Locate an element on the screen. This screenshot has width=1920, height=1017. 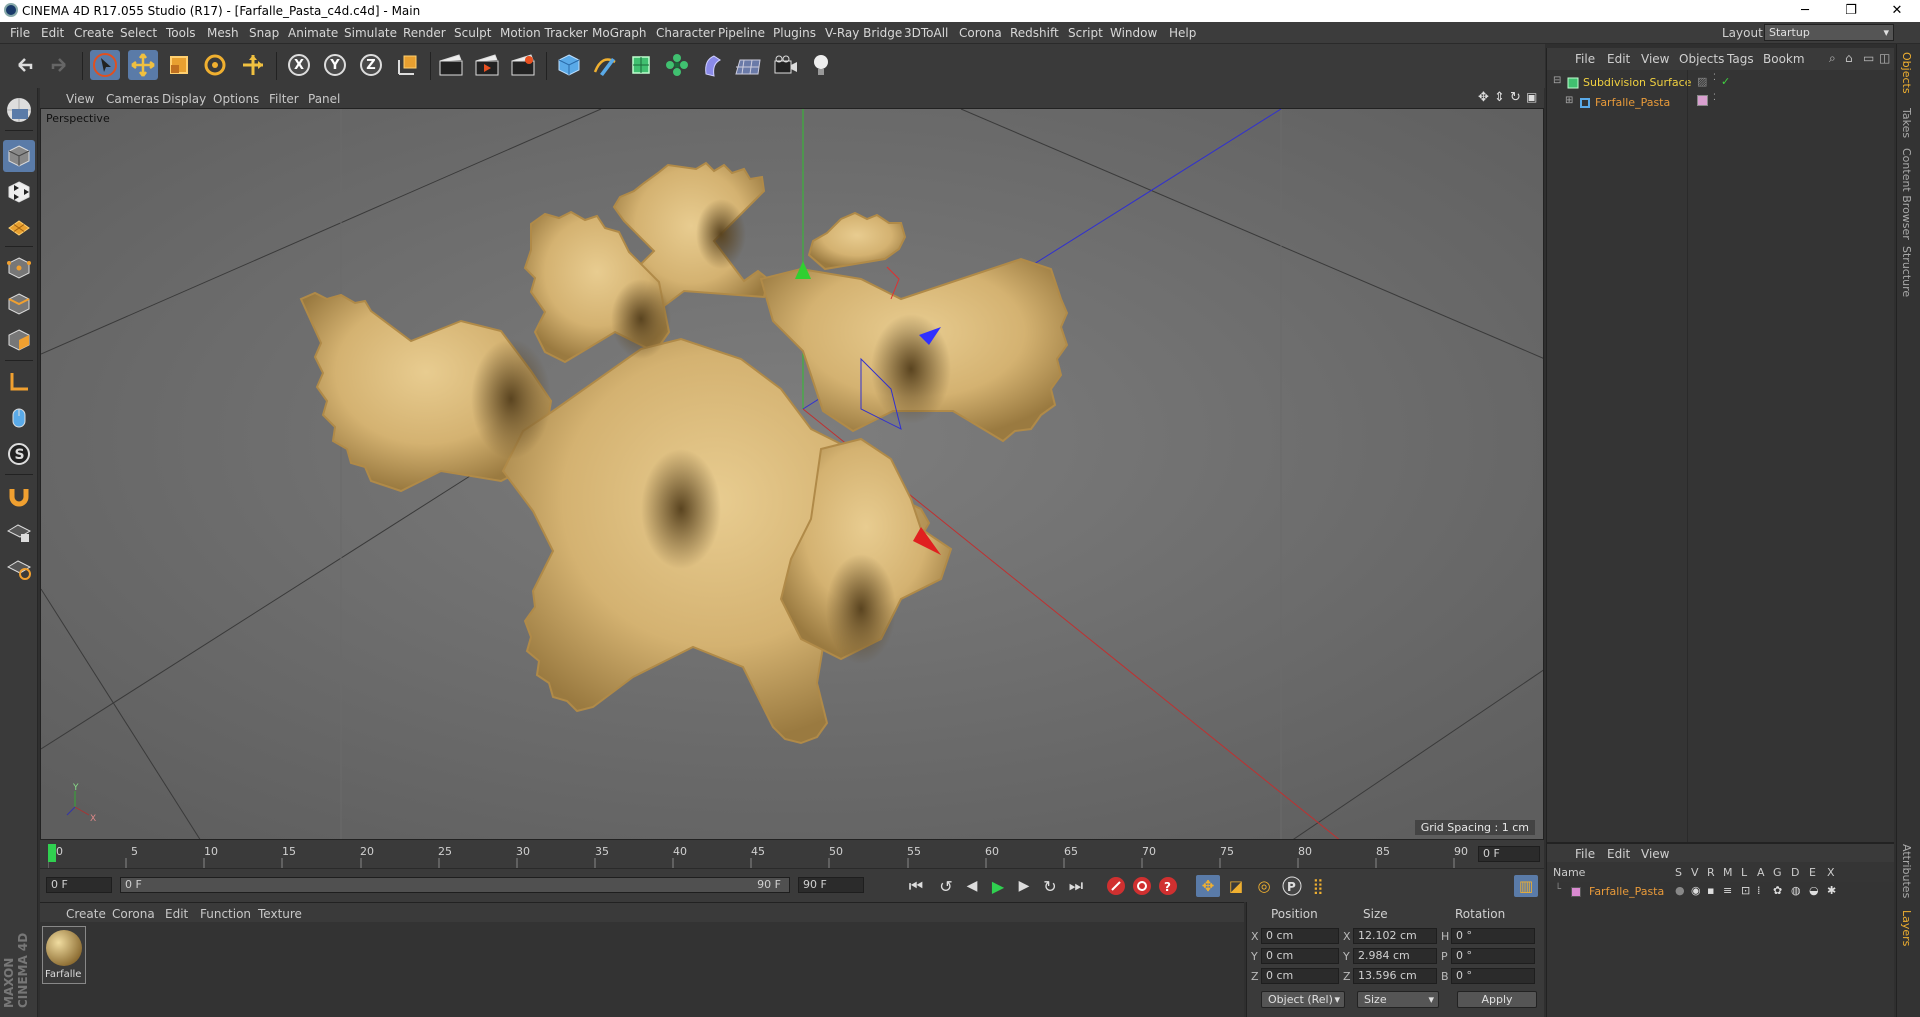
layer-row-farfalle-pasta: └ Farfalle_Pasta ● ◉ ▪ ≡ ⊡ ⁞ ✿ ◍ ◒ ✱ is located at coordinates (1717, 892).